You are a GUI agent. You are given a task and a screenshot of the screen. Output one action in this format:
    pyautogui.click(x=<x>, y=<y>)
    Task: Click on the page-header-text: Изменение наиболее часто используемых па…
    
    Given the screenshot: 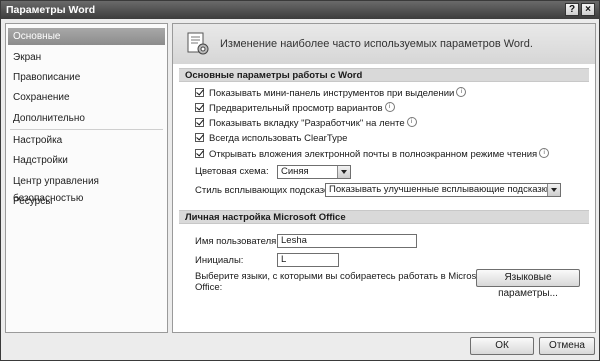 What is the action you would take?
    pyautogui.click(x=376, y=44)
    